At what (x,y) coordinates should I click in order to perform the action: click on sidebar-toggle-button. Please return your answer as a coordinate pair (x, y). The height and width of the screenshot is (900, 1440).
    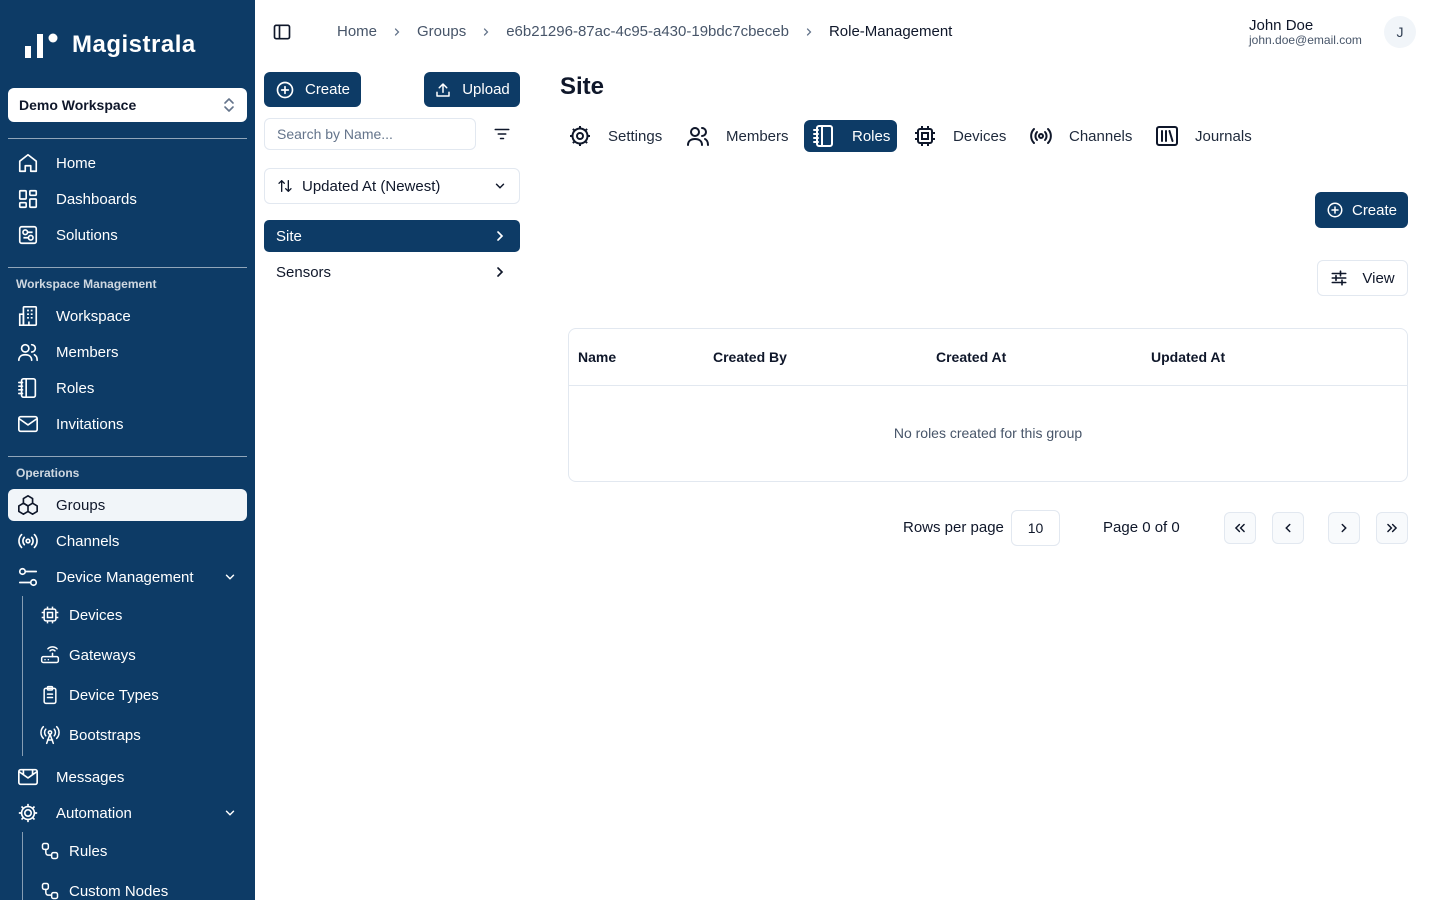
    Looking at the image, I should click on (282, 32).